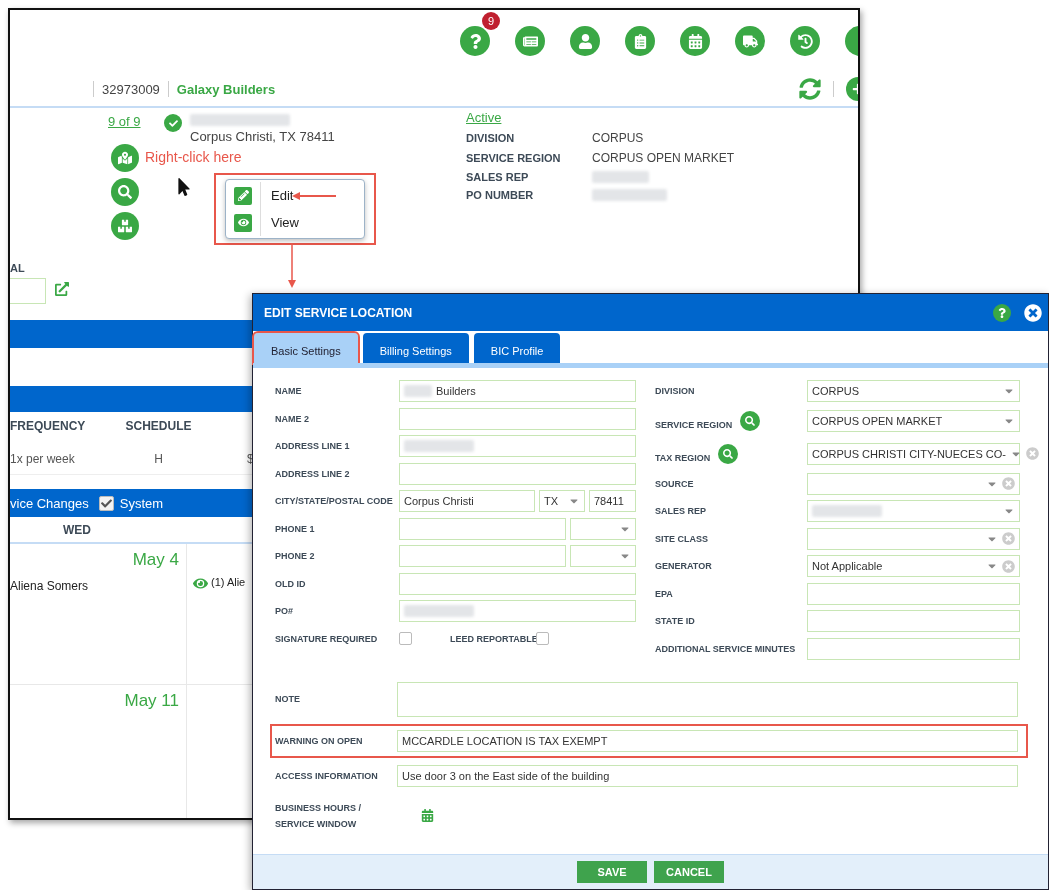 The height and width of the screenshot is (890, 1049). I want to click on field-label: NAME, so click(289, 391).